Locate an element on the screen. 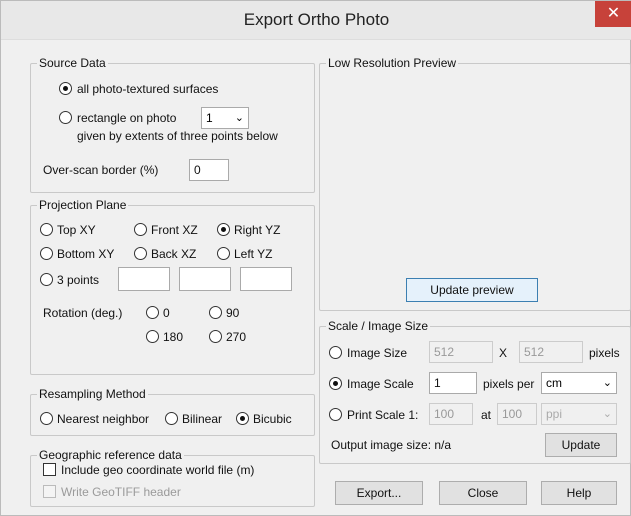 This screenshot has width=631, height=516. left-yz-label: Left YZ is located at coordinates (253, 254).